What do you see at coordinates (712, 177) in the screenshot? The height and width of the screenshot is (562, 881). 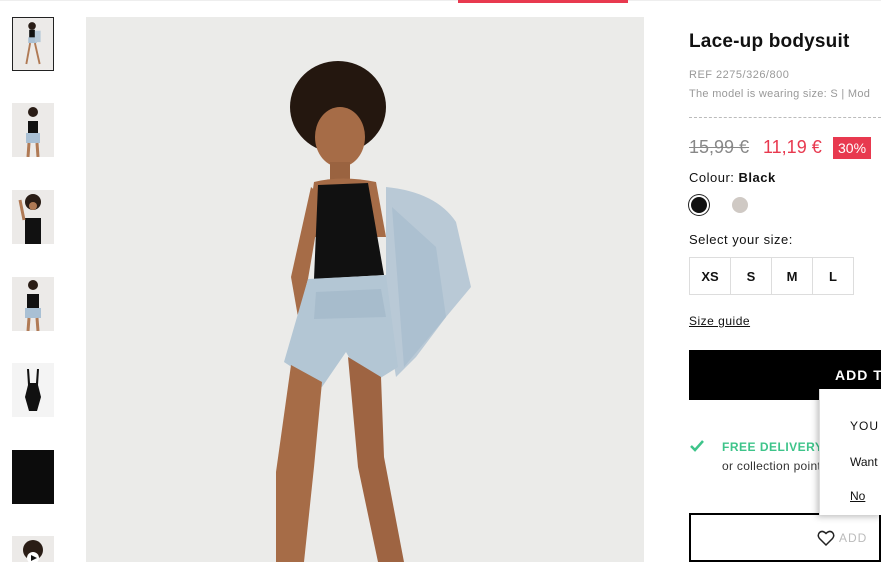 I see `colour-label-text: Colour:` at bounding box center [712, 177].